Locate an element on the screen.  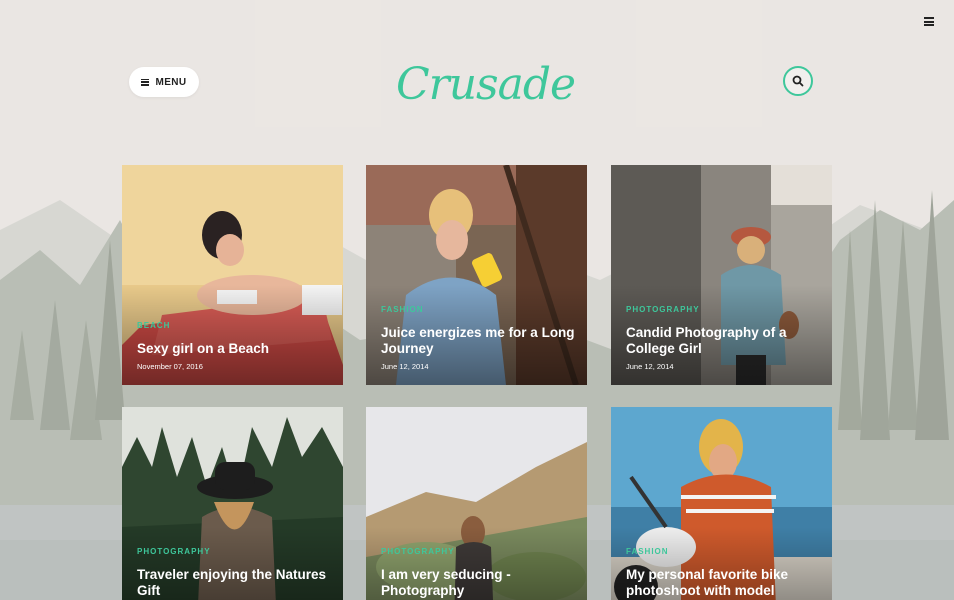
post-title: Candid Photography of a College Girl is located at coordinates (723, 341).